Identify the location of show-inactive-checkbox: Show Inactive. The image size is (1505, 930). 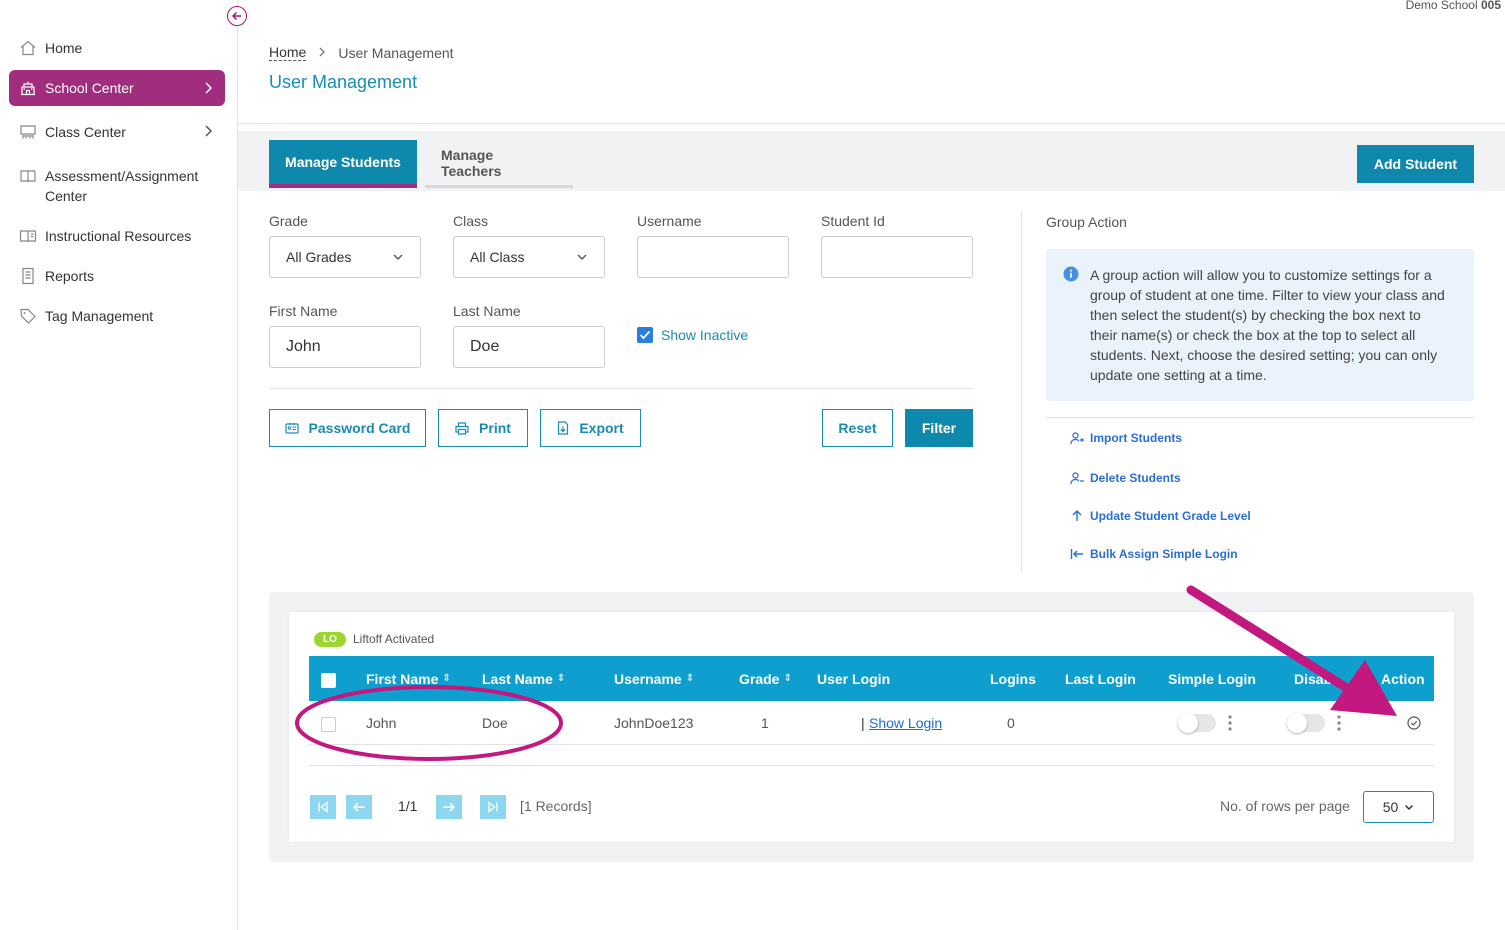
(692, 335).